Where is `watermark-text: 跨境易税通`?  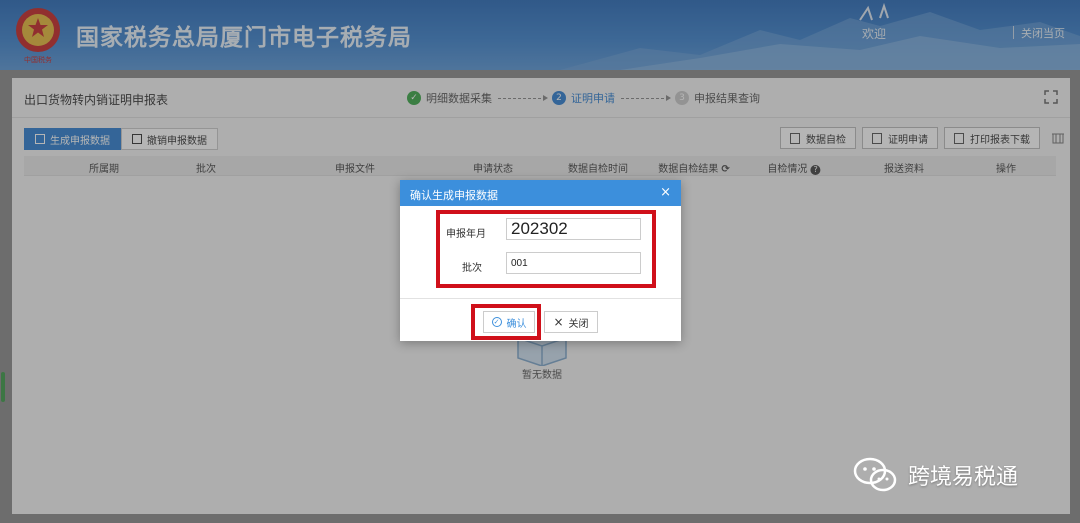 watermark-text: 跨境易税通 is located at coordinates (963, 477).